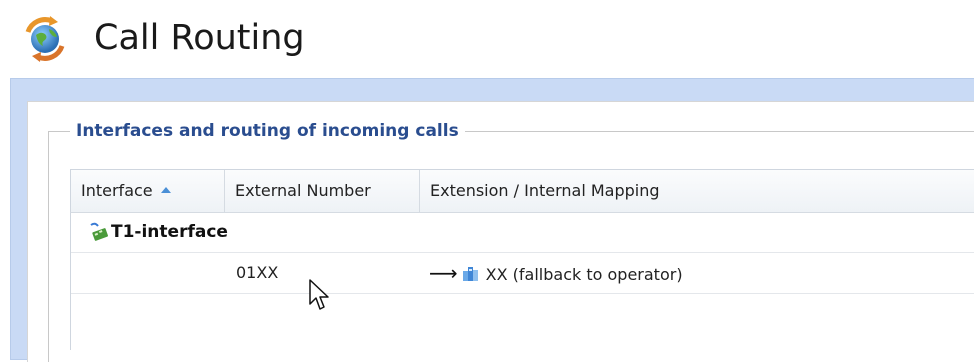 This screenshot has width=974, height=362. What do you see at coordinates (257, 272) in the screenshot?
I see `external-number-cell: 01XX` at bounding box center [257, 272].